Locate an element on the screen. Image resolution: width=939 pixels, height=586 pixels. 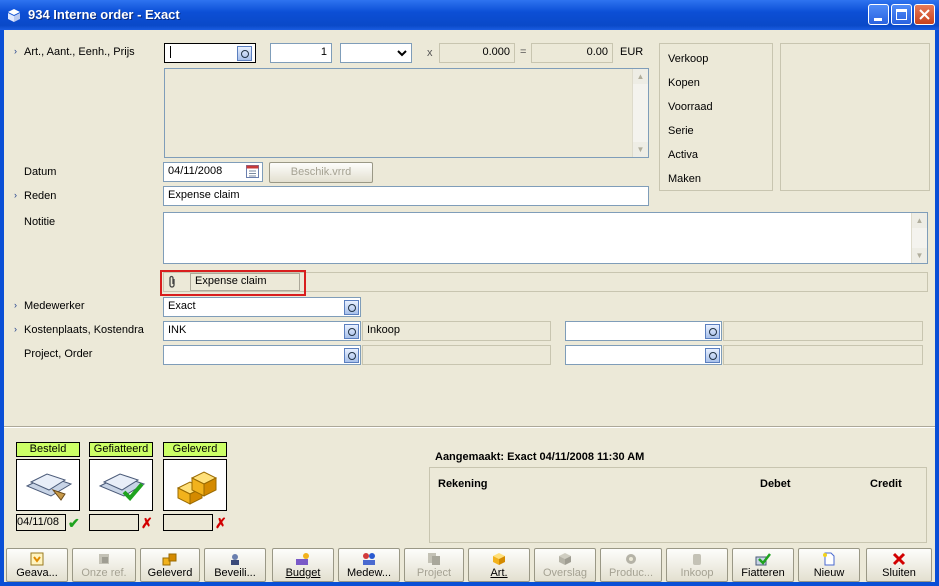
order-lookup-icon is located at coordinates (712, 355).